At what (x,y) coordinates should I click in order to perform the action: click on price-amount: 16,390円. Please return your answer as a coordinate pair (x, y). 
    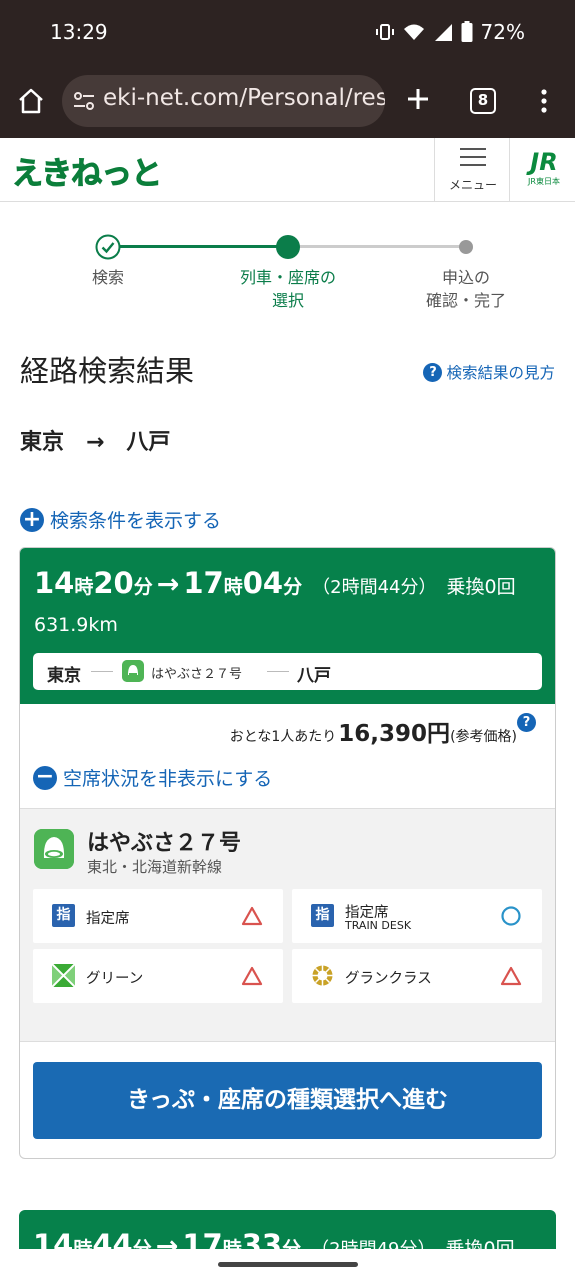
    Looking at the image, I should click on (394, 734).